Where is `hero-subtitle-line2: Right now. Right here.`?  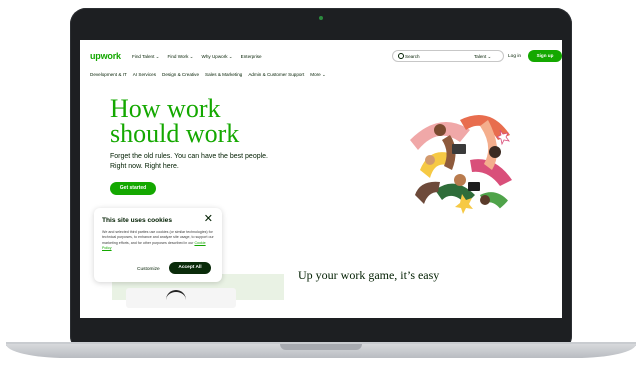 hero-subtitle-line2: Right now. Right here. is located at coordinates (144, 166).